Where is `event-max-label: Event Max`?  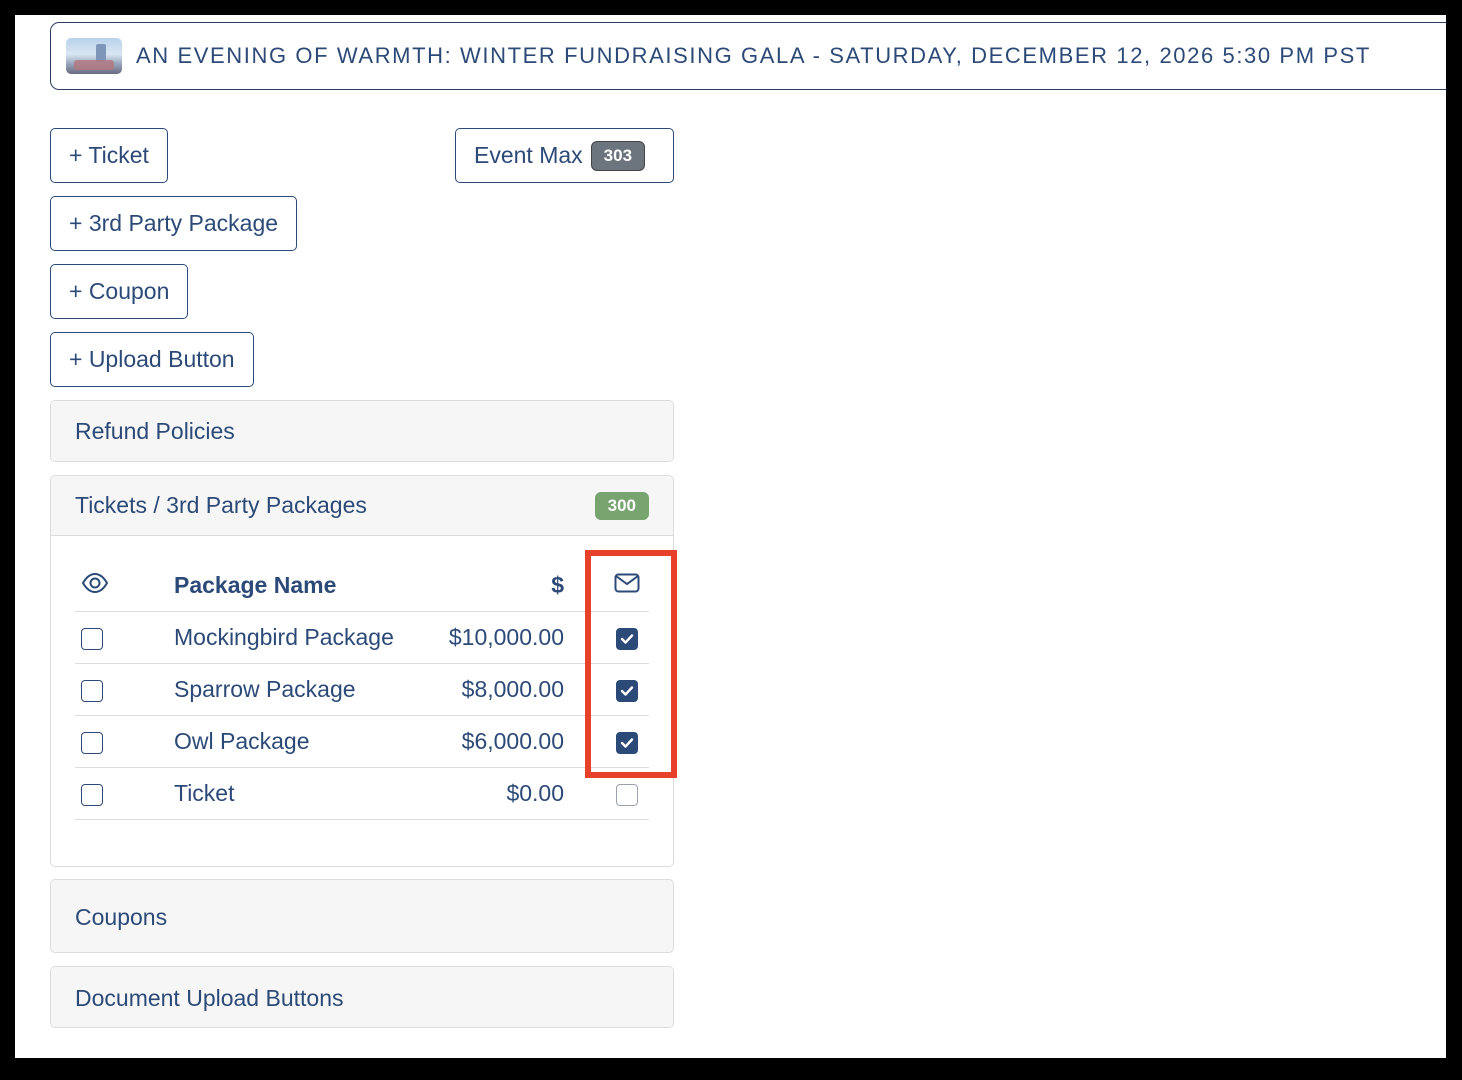
event-max-label: Event Max is located at coordinates (528, 155).